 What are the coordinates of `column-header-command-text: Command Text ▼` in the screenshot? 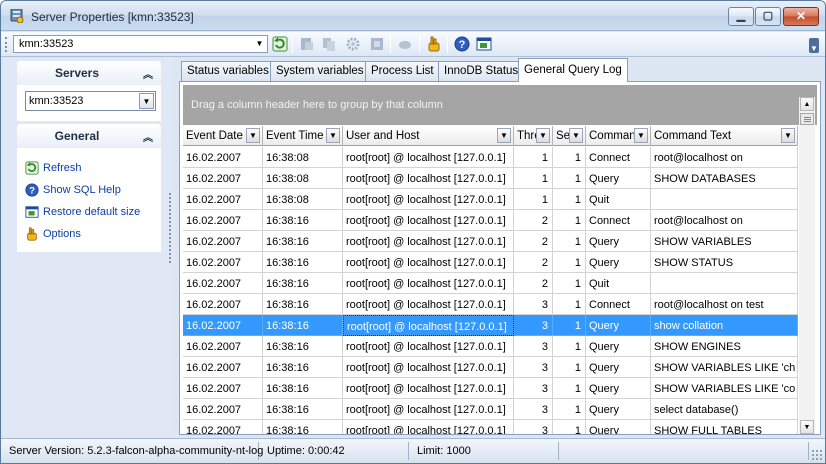 It's located at (724, 136).